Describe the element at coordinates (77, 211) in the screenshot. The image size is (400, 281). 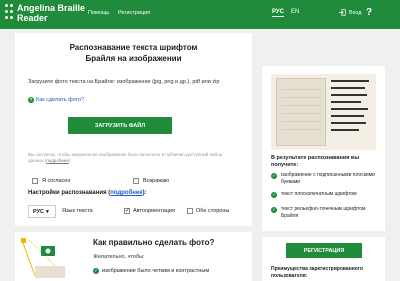
I see `text-language-label: Язык текста` at that location.